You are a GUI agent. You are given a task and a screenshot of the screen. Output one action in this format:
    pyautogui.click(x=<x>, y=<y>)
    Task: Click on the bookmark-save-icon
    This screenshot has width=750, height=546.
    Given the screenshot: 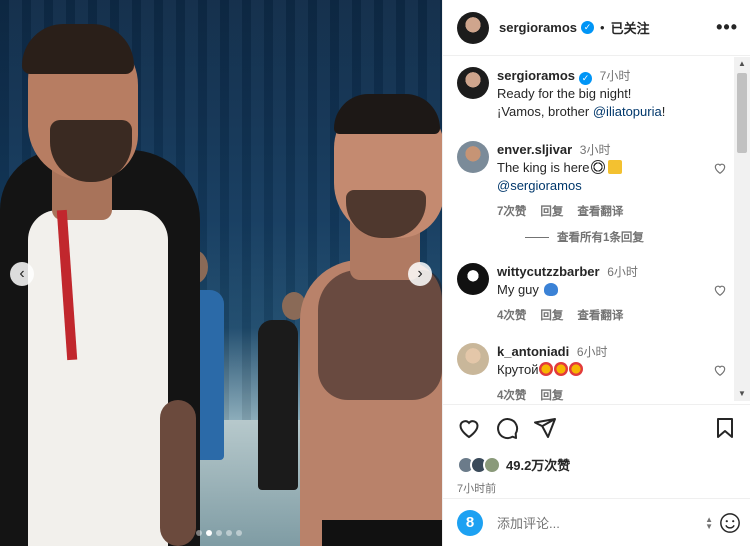 What is the action you would take?
    pyautogui.click(x=725, y=428)
    